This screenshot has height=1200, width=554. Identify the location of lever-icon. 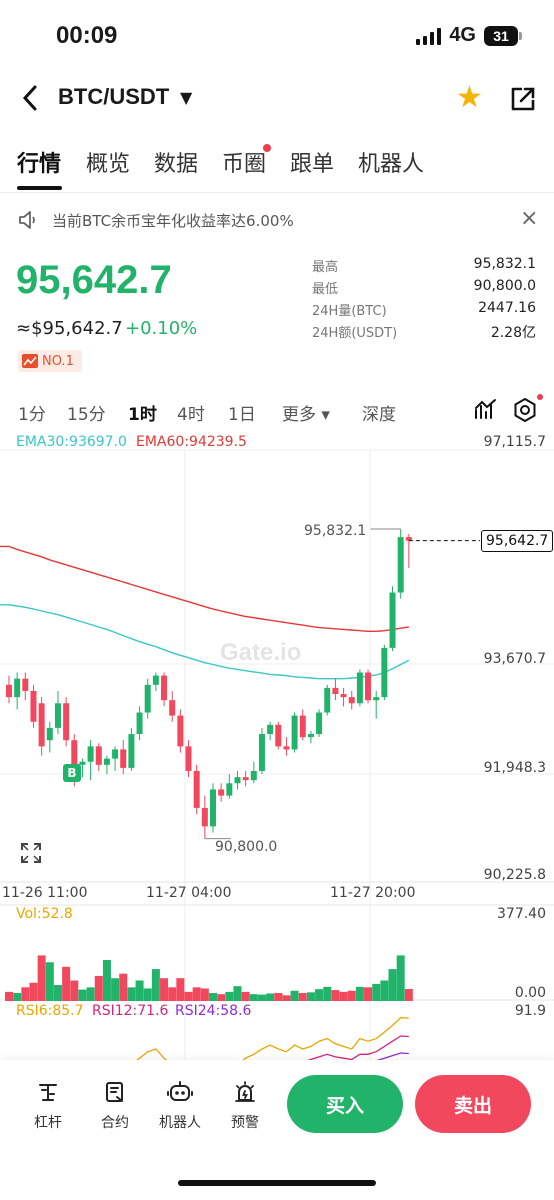
(48, 1092).